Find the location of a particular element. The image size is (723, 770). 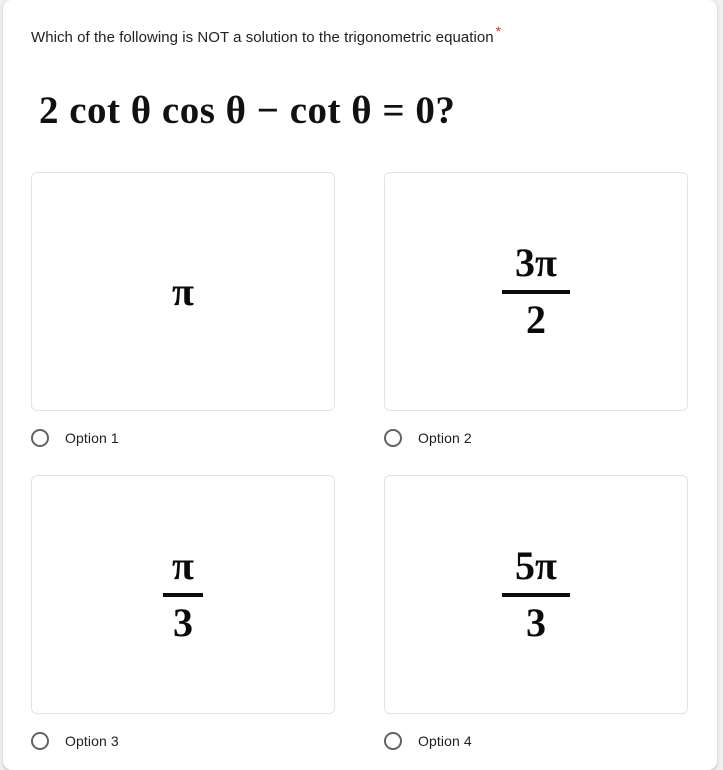

option-image-card-1: π is located at coordinates (183, 291).